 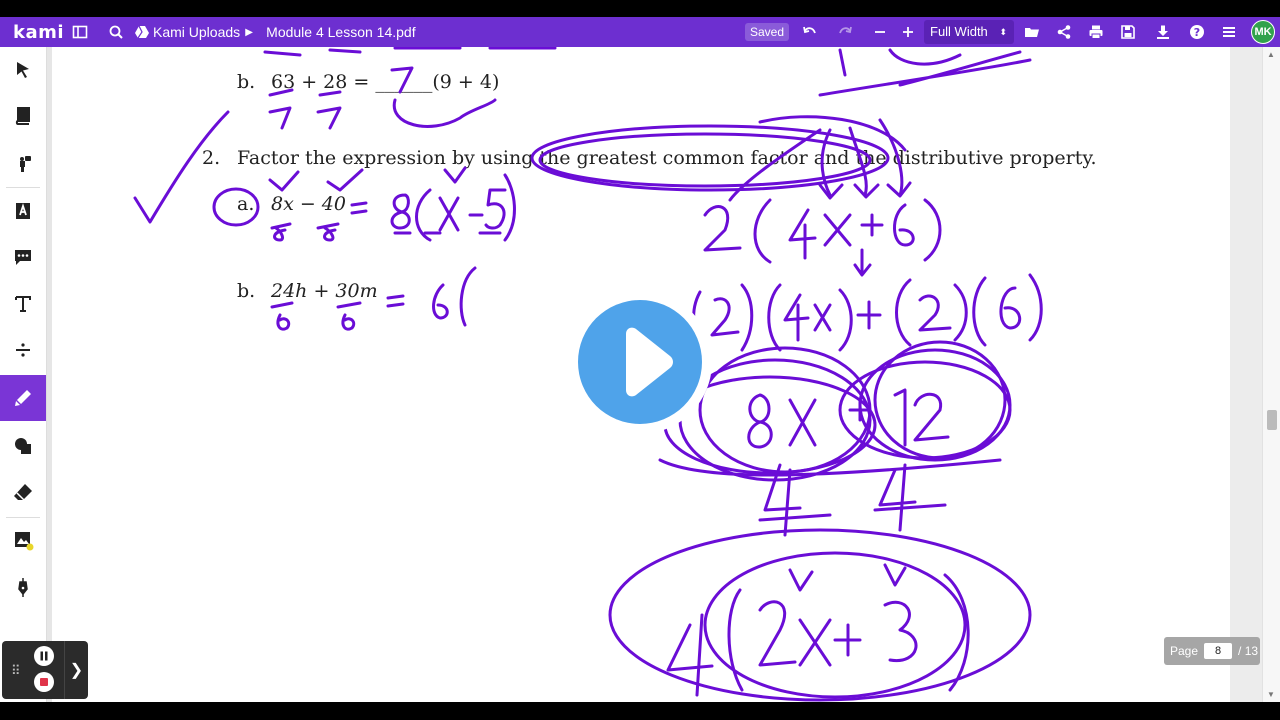 I want to click on page-label: Page, so click(x=1184, y=651).